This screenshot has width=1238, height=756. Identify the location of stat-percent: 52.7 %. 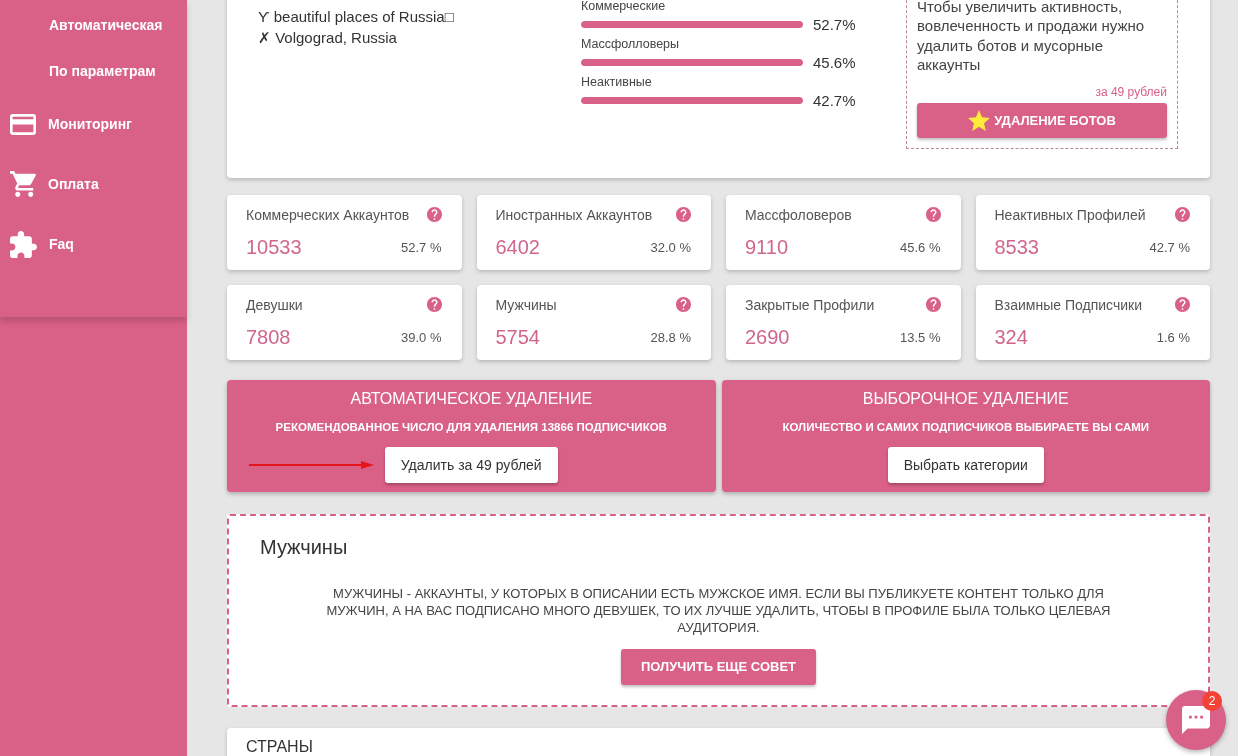
(421, 248).